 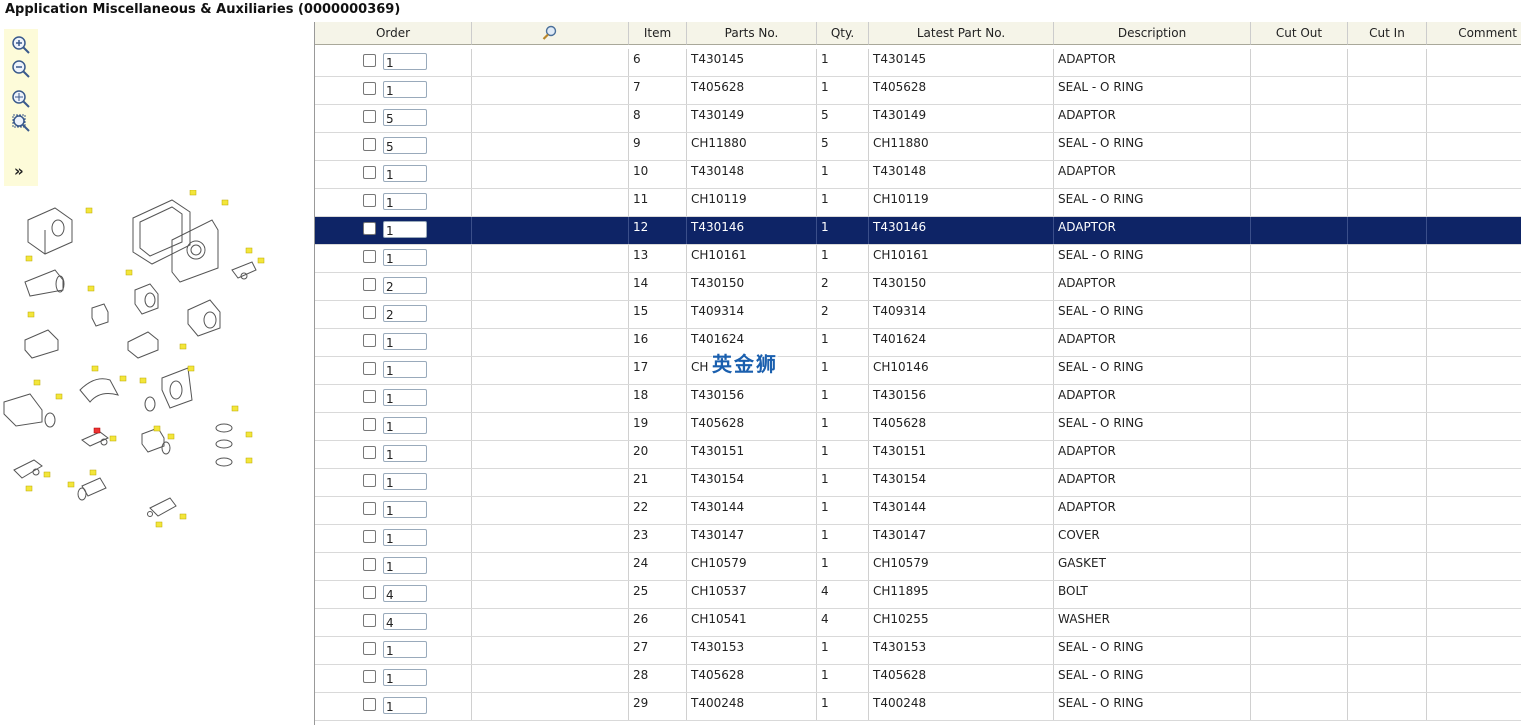 I want to click on table-row: i23T4301471T430147COVER, so click(x=918, y=539).